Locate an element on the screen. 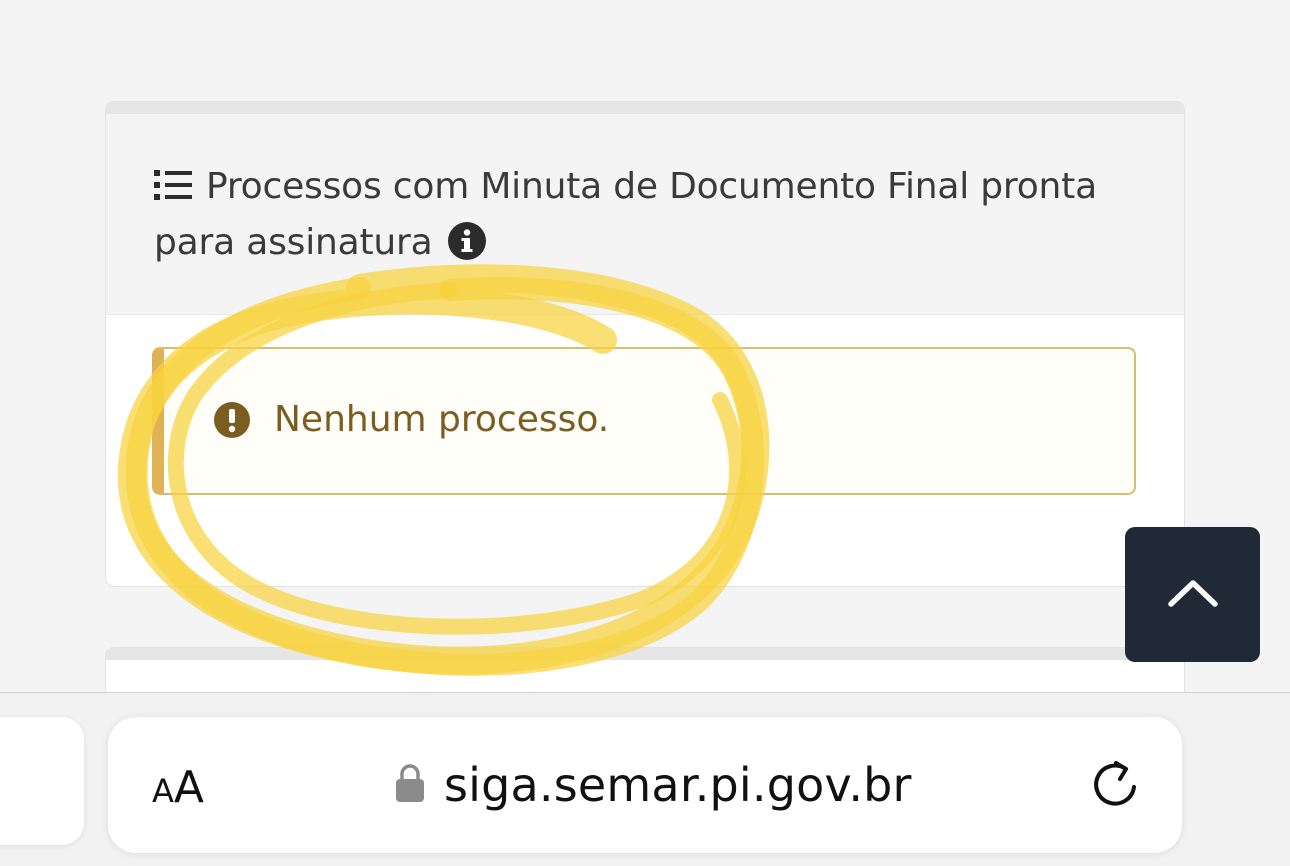  list-icon is located at coordinates (173, 189).